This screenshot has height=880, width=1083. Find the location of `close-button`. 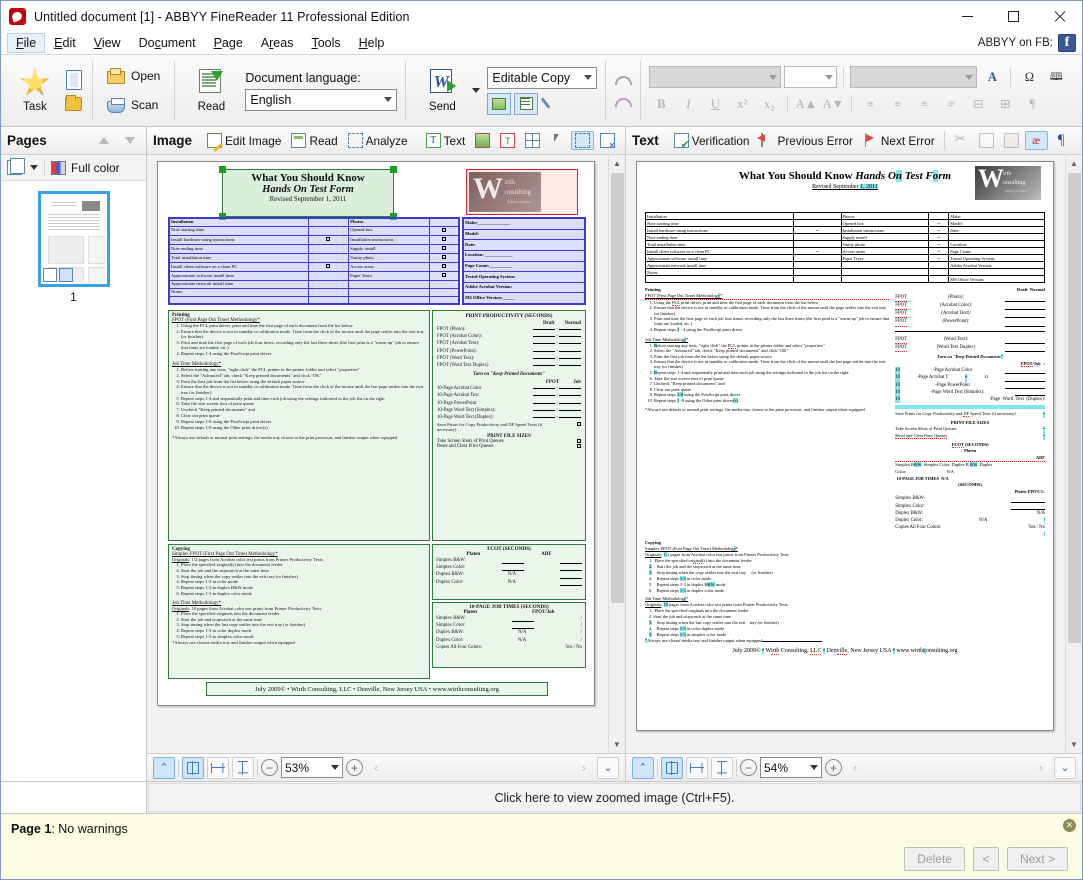

close-button is located at coordinates (1059, 16).